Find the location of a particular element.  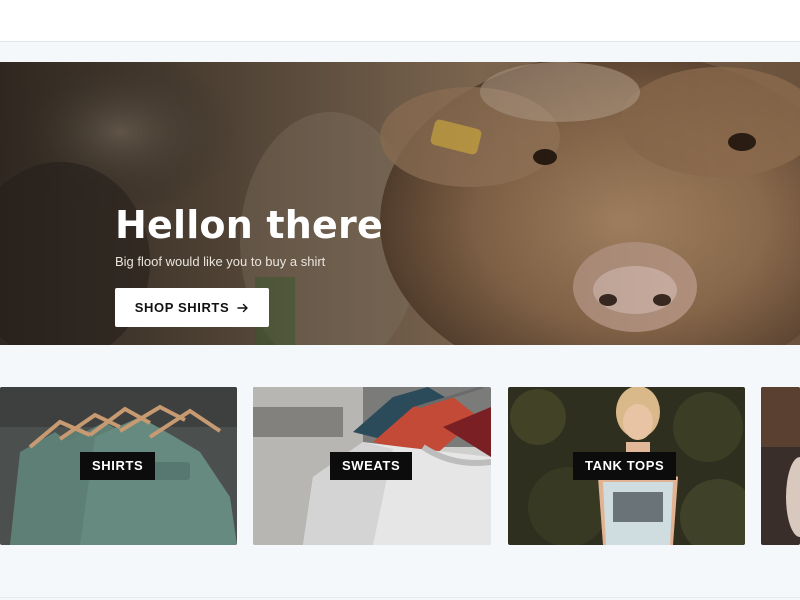

site-header is located at coordinates (400, 21).